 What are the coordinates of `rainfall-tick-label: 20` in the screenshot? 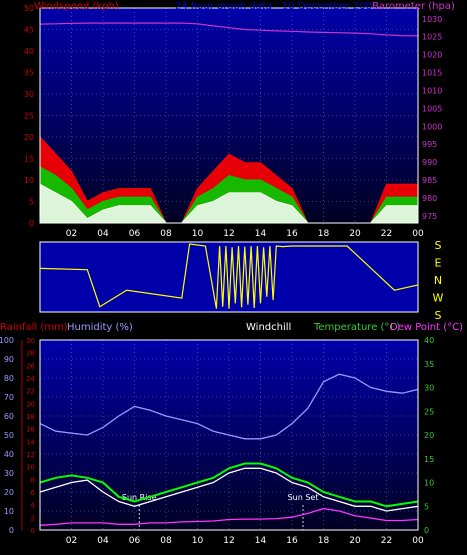 It's located at (30, 404).